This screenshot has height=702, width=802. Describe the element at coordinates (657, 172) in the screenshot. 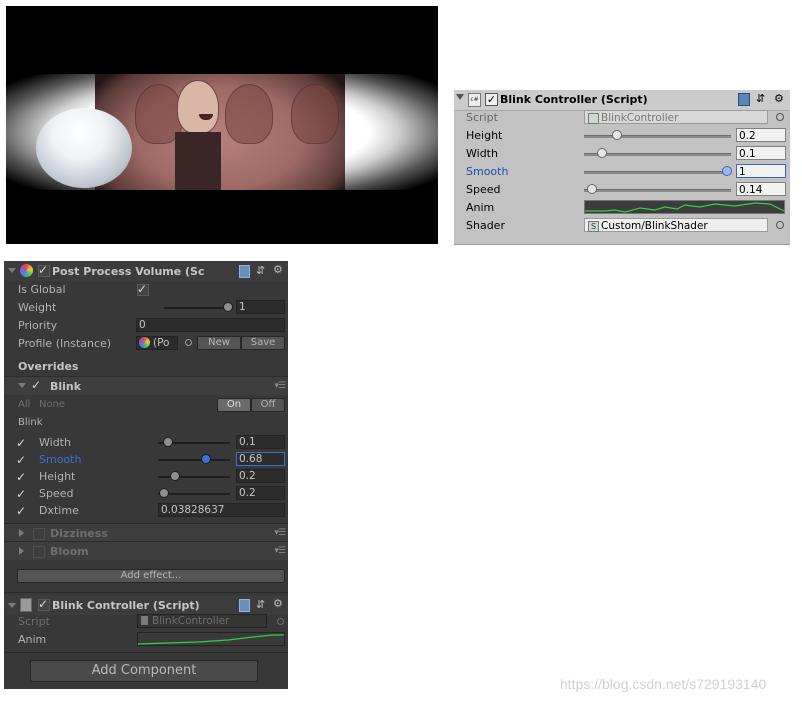

I see `smooth-slider` at that location.